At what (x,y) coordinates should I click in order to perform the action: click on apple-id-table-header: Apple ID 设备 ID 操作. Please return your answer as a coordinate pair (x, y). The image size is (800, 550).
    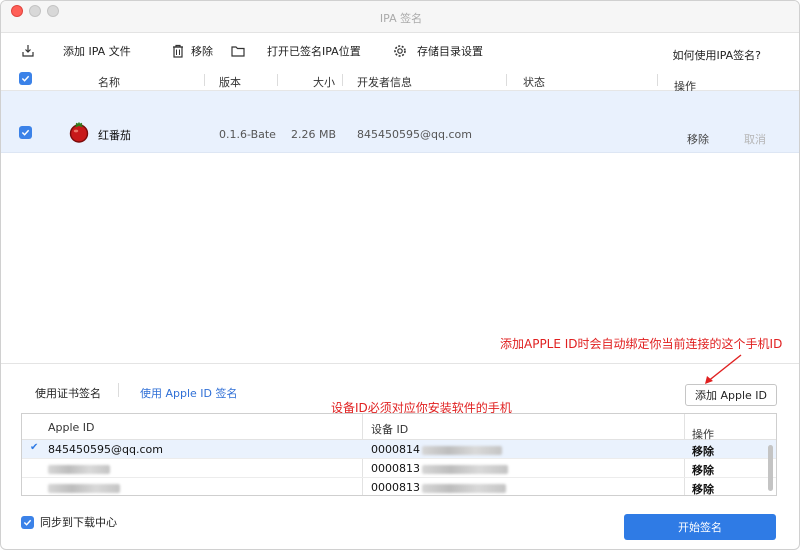
    Looking at the image, I should click on (399, 427).